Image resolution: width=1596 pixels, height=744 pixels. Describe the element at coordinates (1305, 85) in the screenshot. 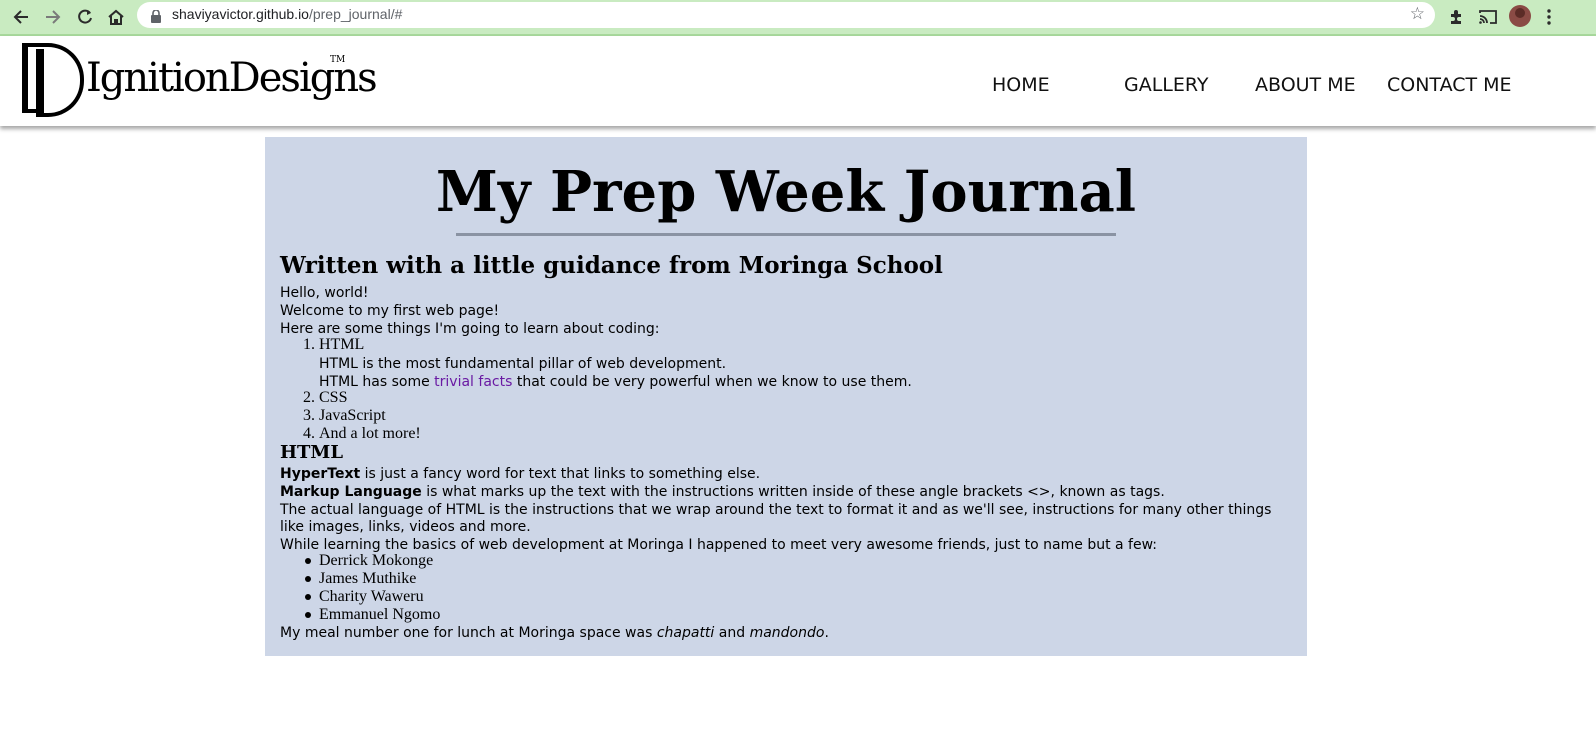

I see `nav-about-me: ABOUT ME` at that location.